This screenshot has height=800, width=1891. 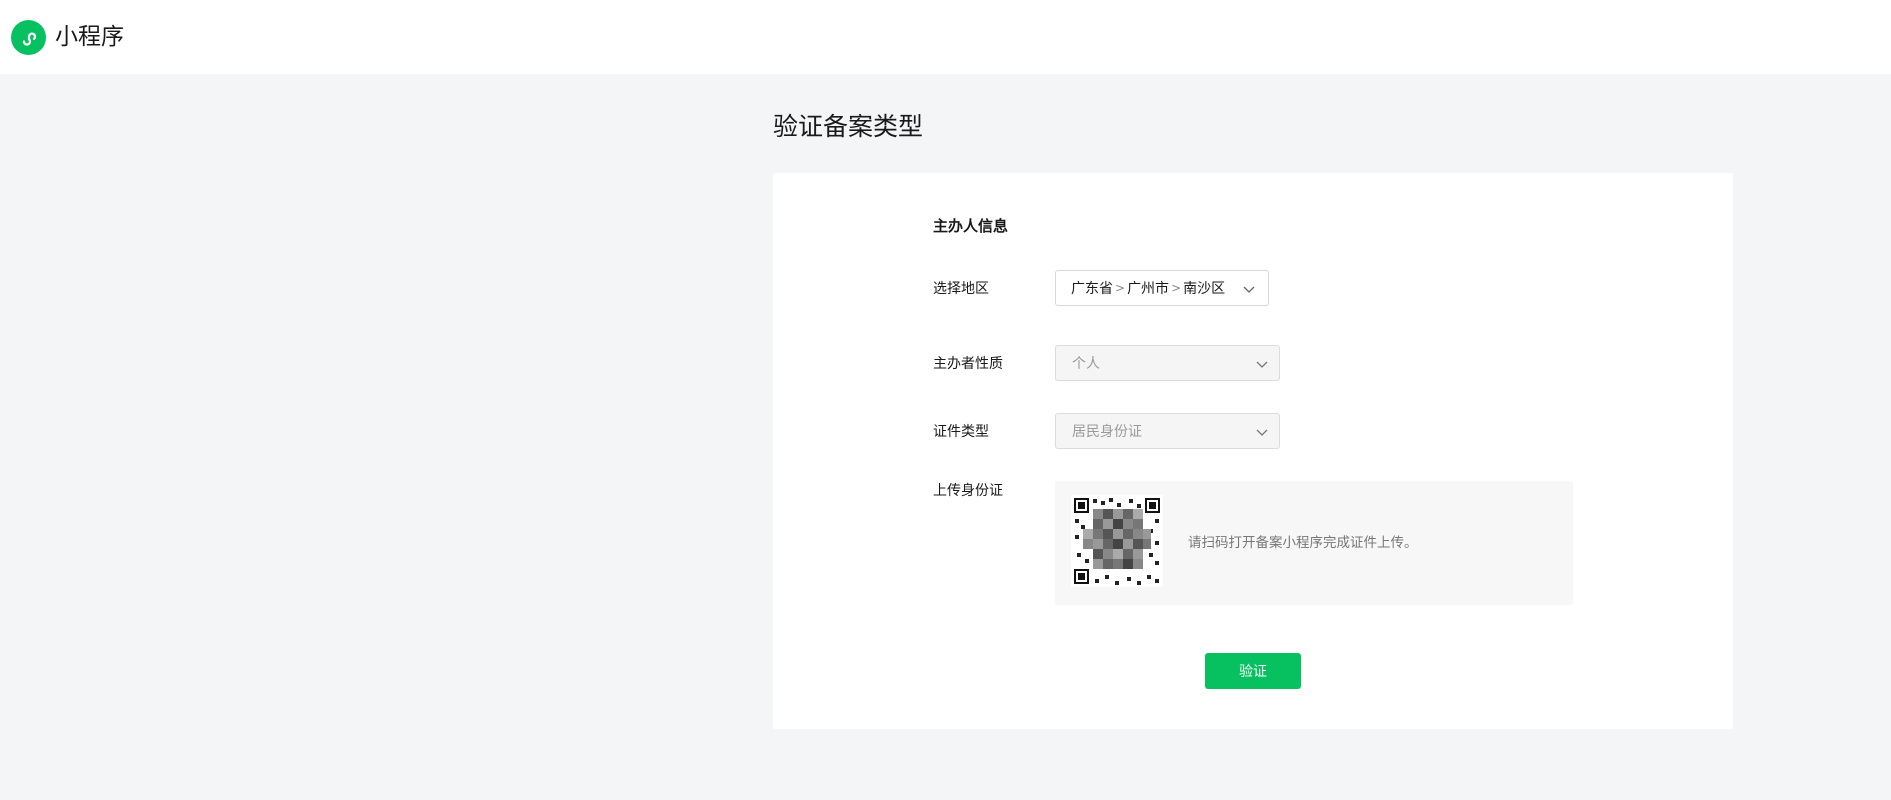 What do you see at coordinates (1107, 432) in the screenshot?
I see `id-type-value: 居民身份证` at bounding box center [1107, 432].